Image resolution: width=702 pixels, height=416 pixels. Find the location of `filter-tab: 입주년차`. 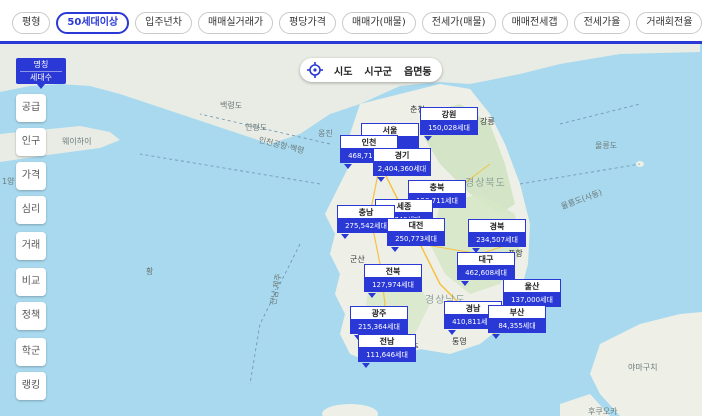

filter-tab: 입주년차 is located at coordinates (163, 23).